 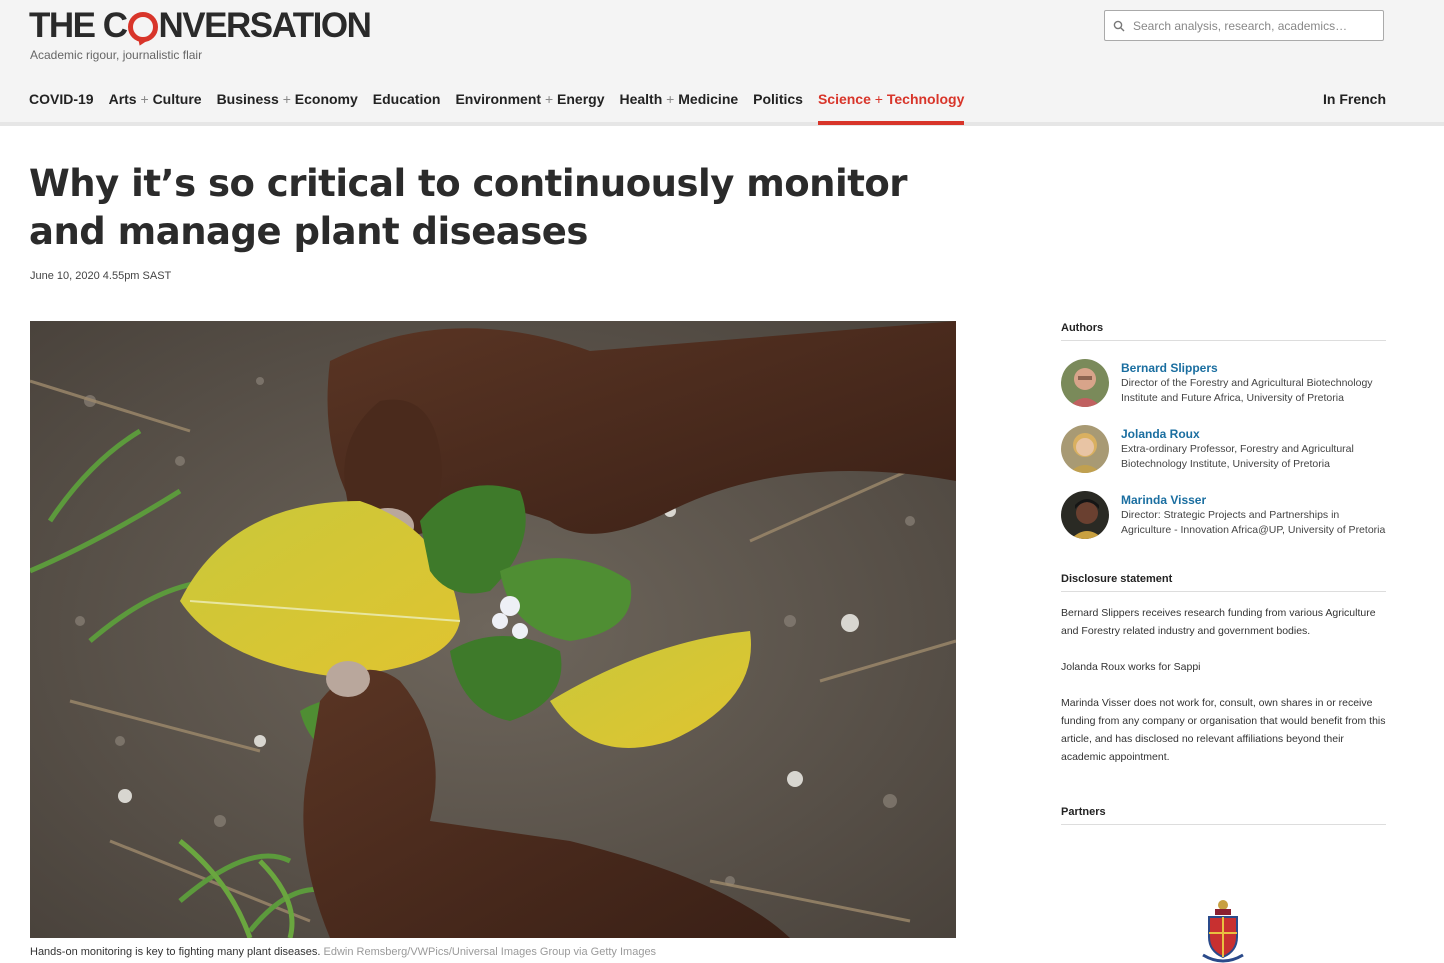 What do you see at coordinates (1253, 25) in the screenshot?
I see `search-input` at bounding box center [1253, 25].